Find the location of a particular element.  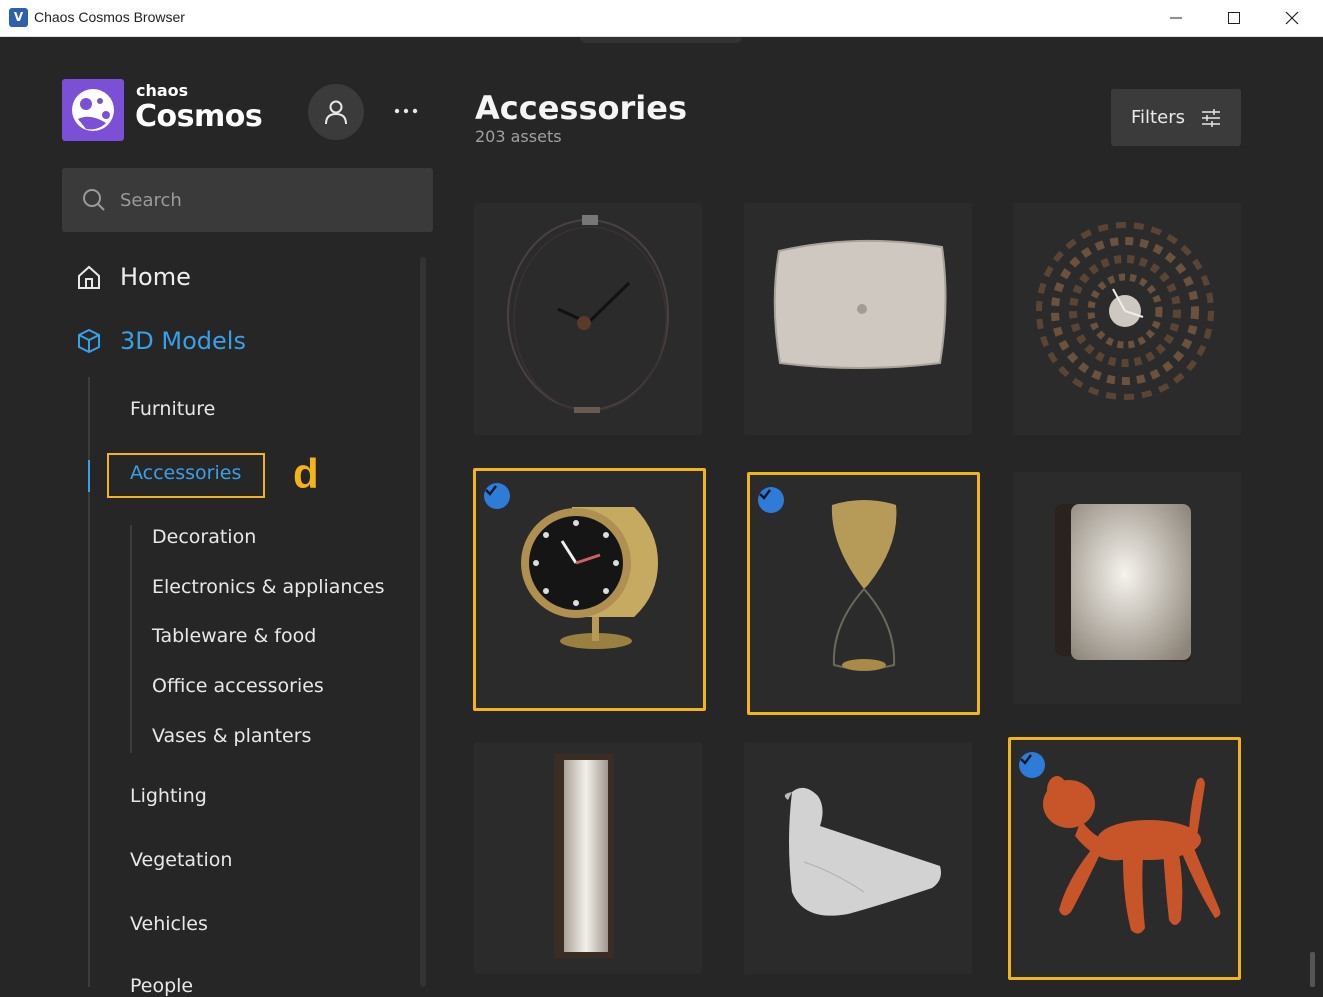

nav-3d-models-label: 3D Models is located at coordinates (183, 341).